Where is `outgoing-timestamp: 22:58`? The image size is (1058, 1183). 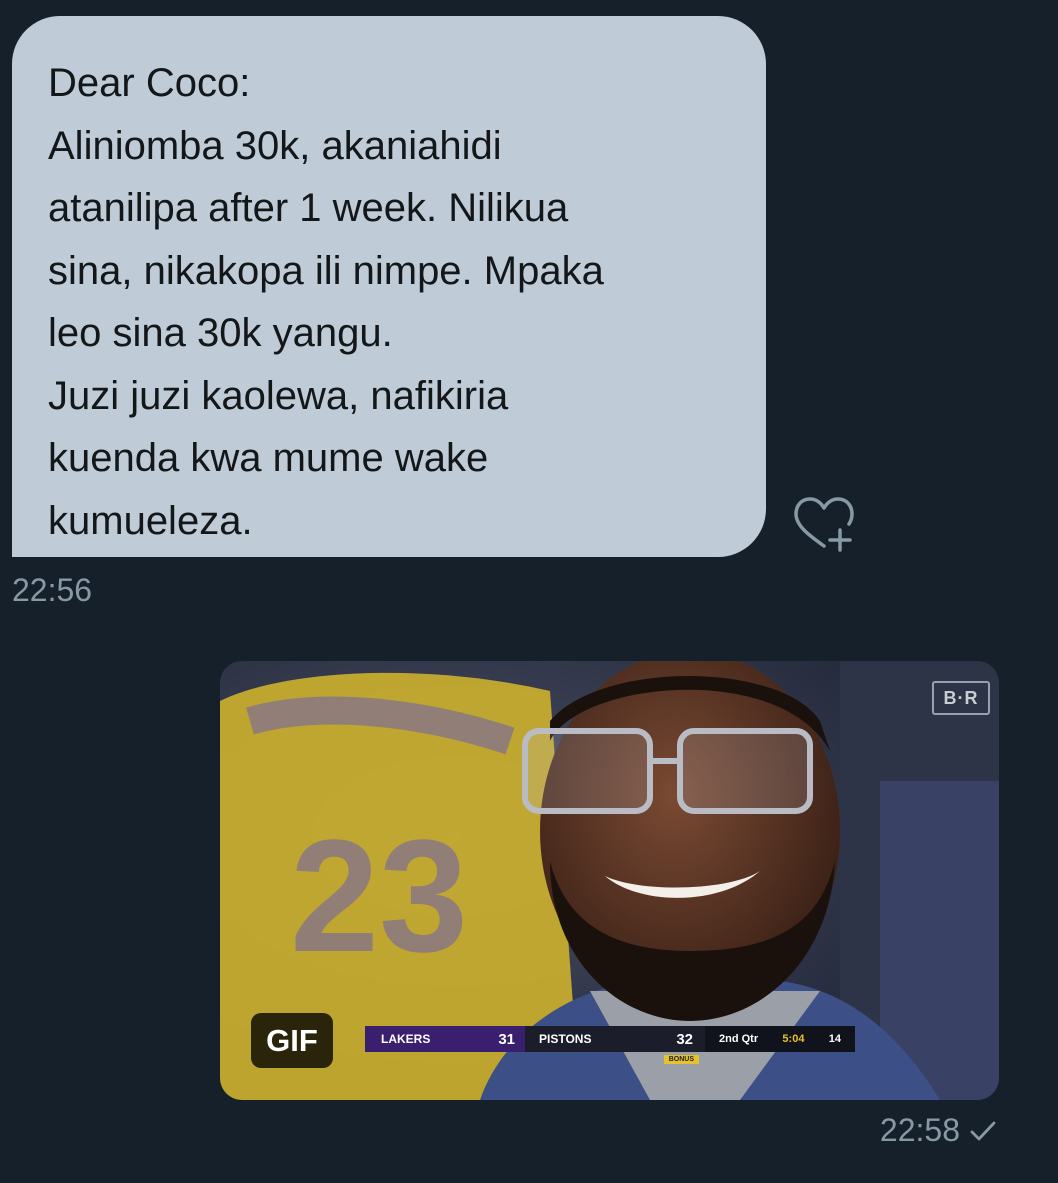 outgoing-timestamp: 22:58 is located at coordinates (919, 1130).